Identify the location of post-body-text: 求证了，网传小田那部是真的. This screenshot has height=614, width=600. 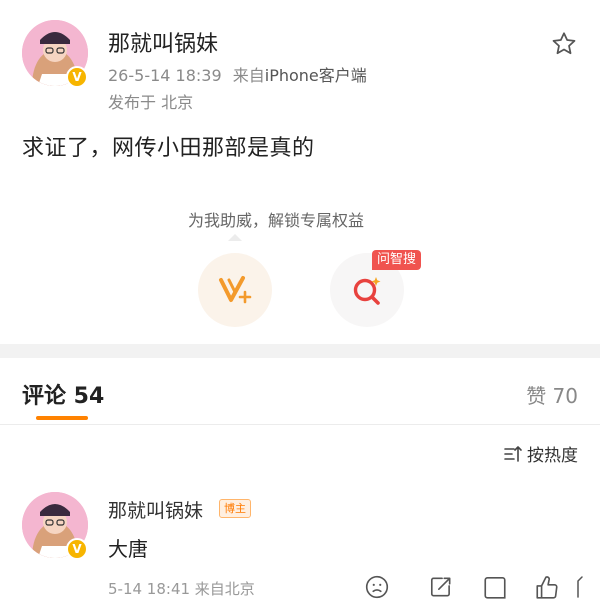
(168, 148).